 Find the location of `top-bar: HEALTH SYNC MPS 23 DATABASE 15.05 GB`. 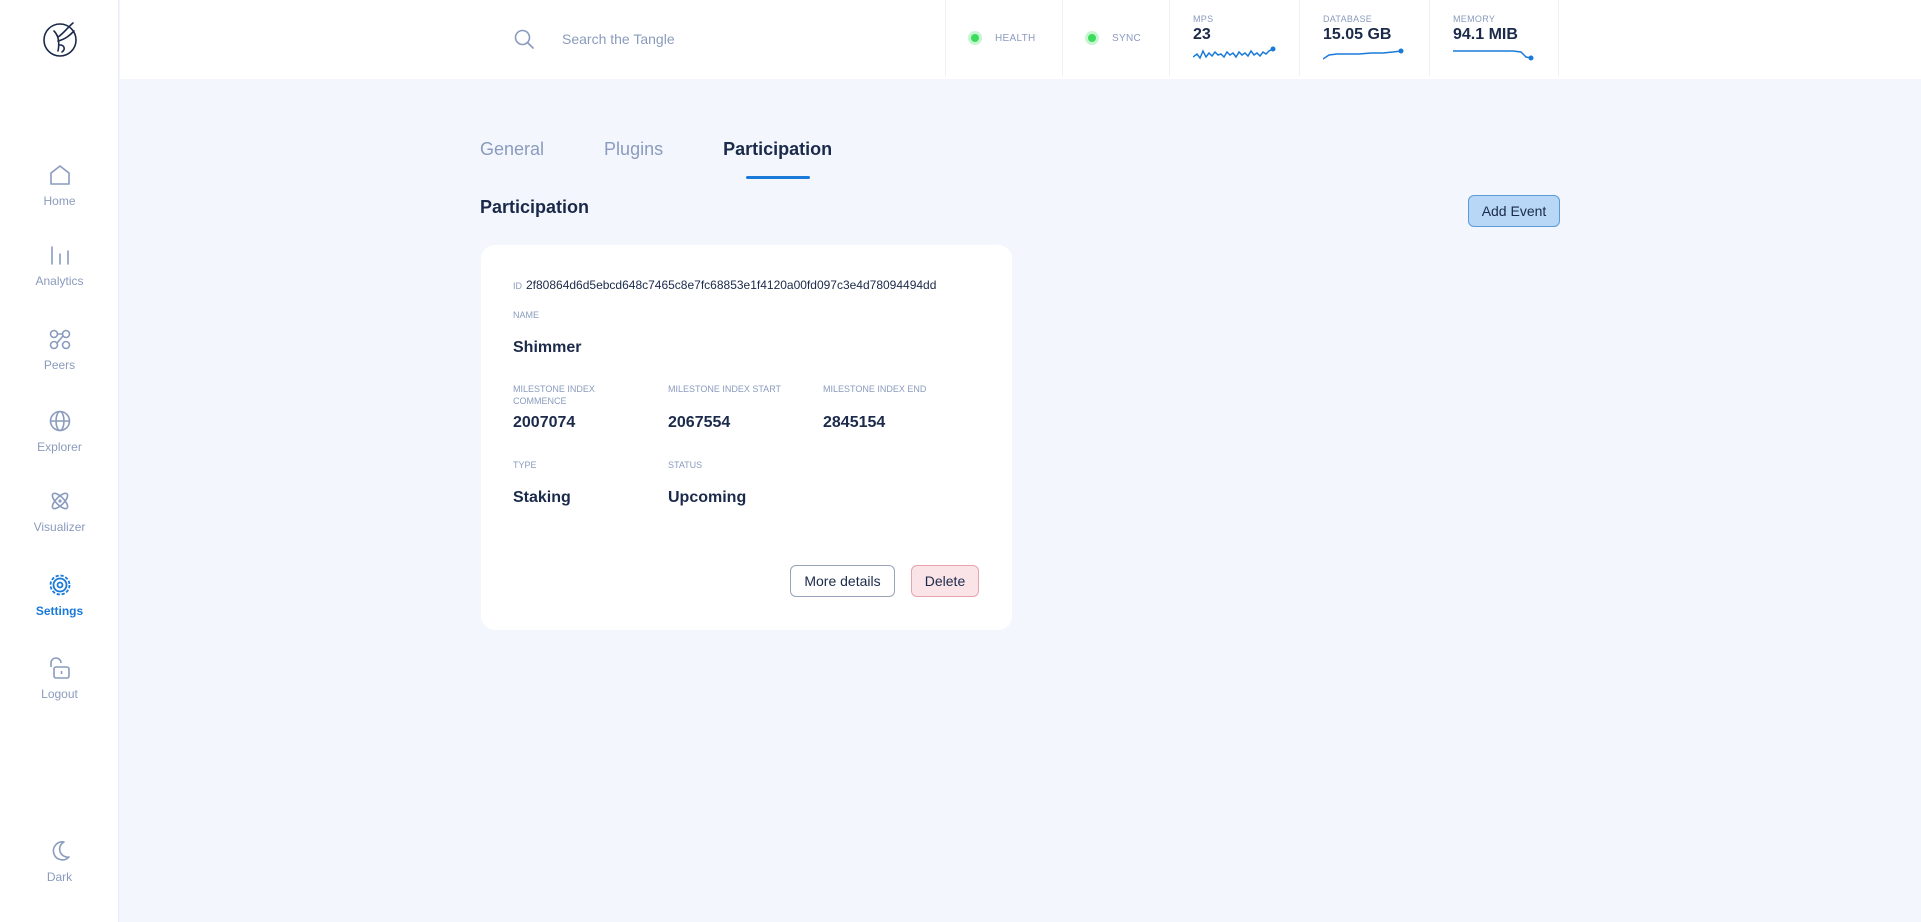

top-bar: HEALTH SYNC MPS 23 DATABASE 15.05 GB is located at coordinates (1020, 39).